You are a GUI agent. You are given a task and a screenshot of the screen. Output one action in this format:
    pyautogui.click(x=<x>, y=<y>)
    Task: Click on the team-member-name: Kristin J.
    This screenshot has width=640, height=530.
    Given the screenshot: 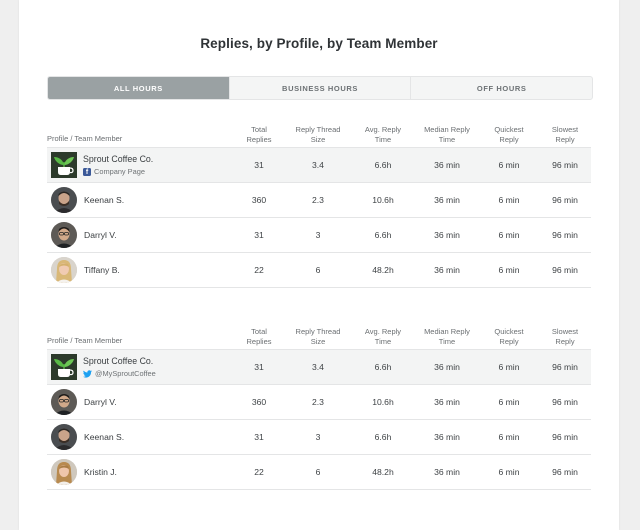 What is the action you would take?
    pyautogui.click(x=100, y=472)
    